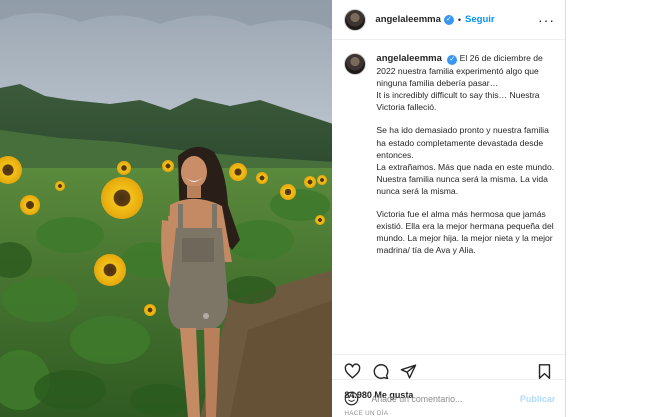 This screenshot has width=666, height=417. Describe the element at coordinates (351, 398) in the screenshot. I see `emoji-smile-icon` at that location.